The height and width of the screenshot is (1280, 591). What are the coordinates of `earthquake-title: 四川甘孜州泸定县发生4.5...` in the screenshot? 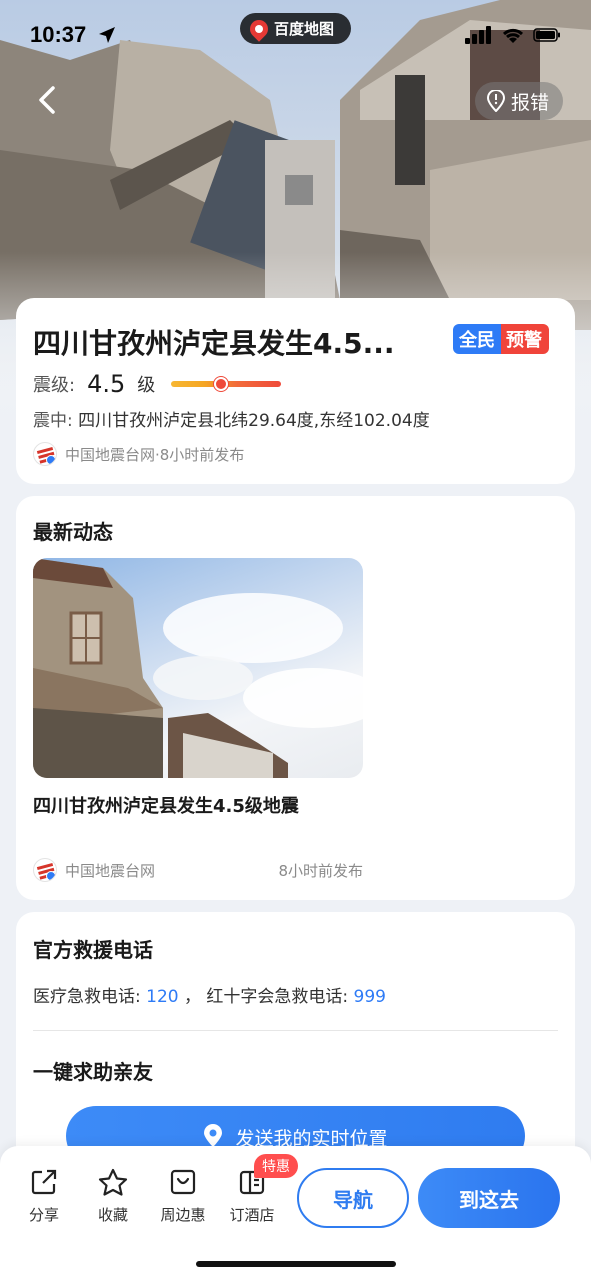 It's located at (214, 343).